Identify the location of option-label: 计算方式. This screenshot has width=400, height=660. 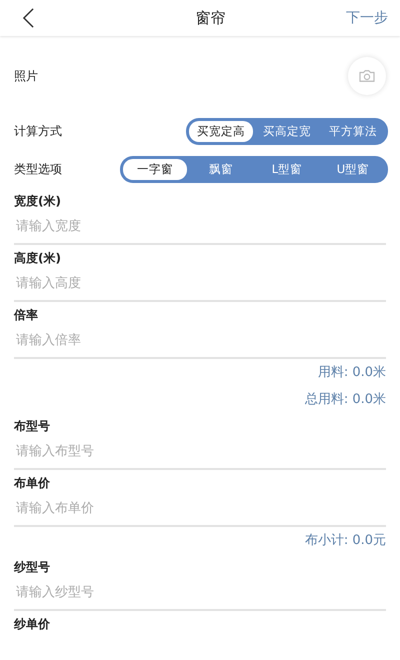
(38, 131).